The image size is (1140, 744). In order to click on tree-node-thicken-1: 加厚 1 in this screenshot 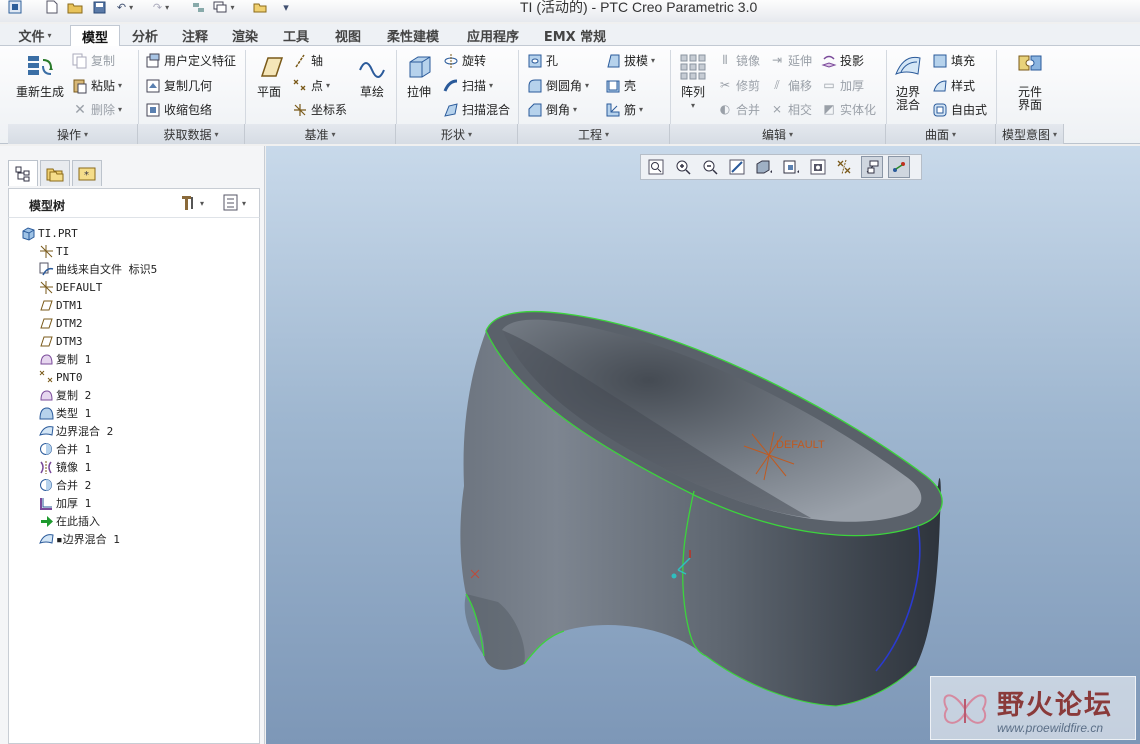, I will do `click(65, 503)`.